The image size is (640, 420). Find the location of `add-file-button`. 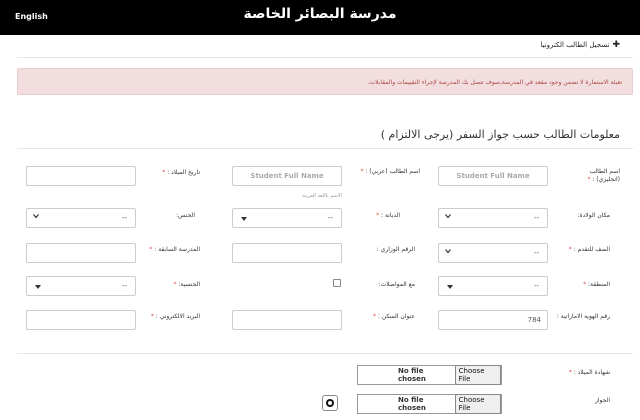

add-file-button is located at coordinates (330, 403).